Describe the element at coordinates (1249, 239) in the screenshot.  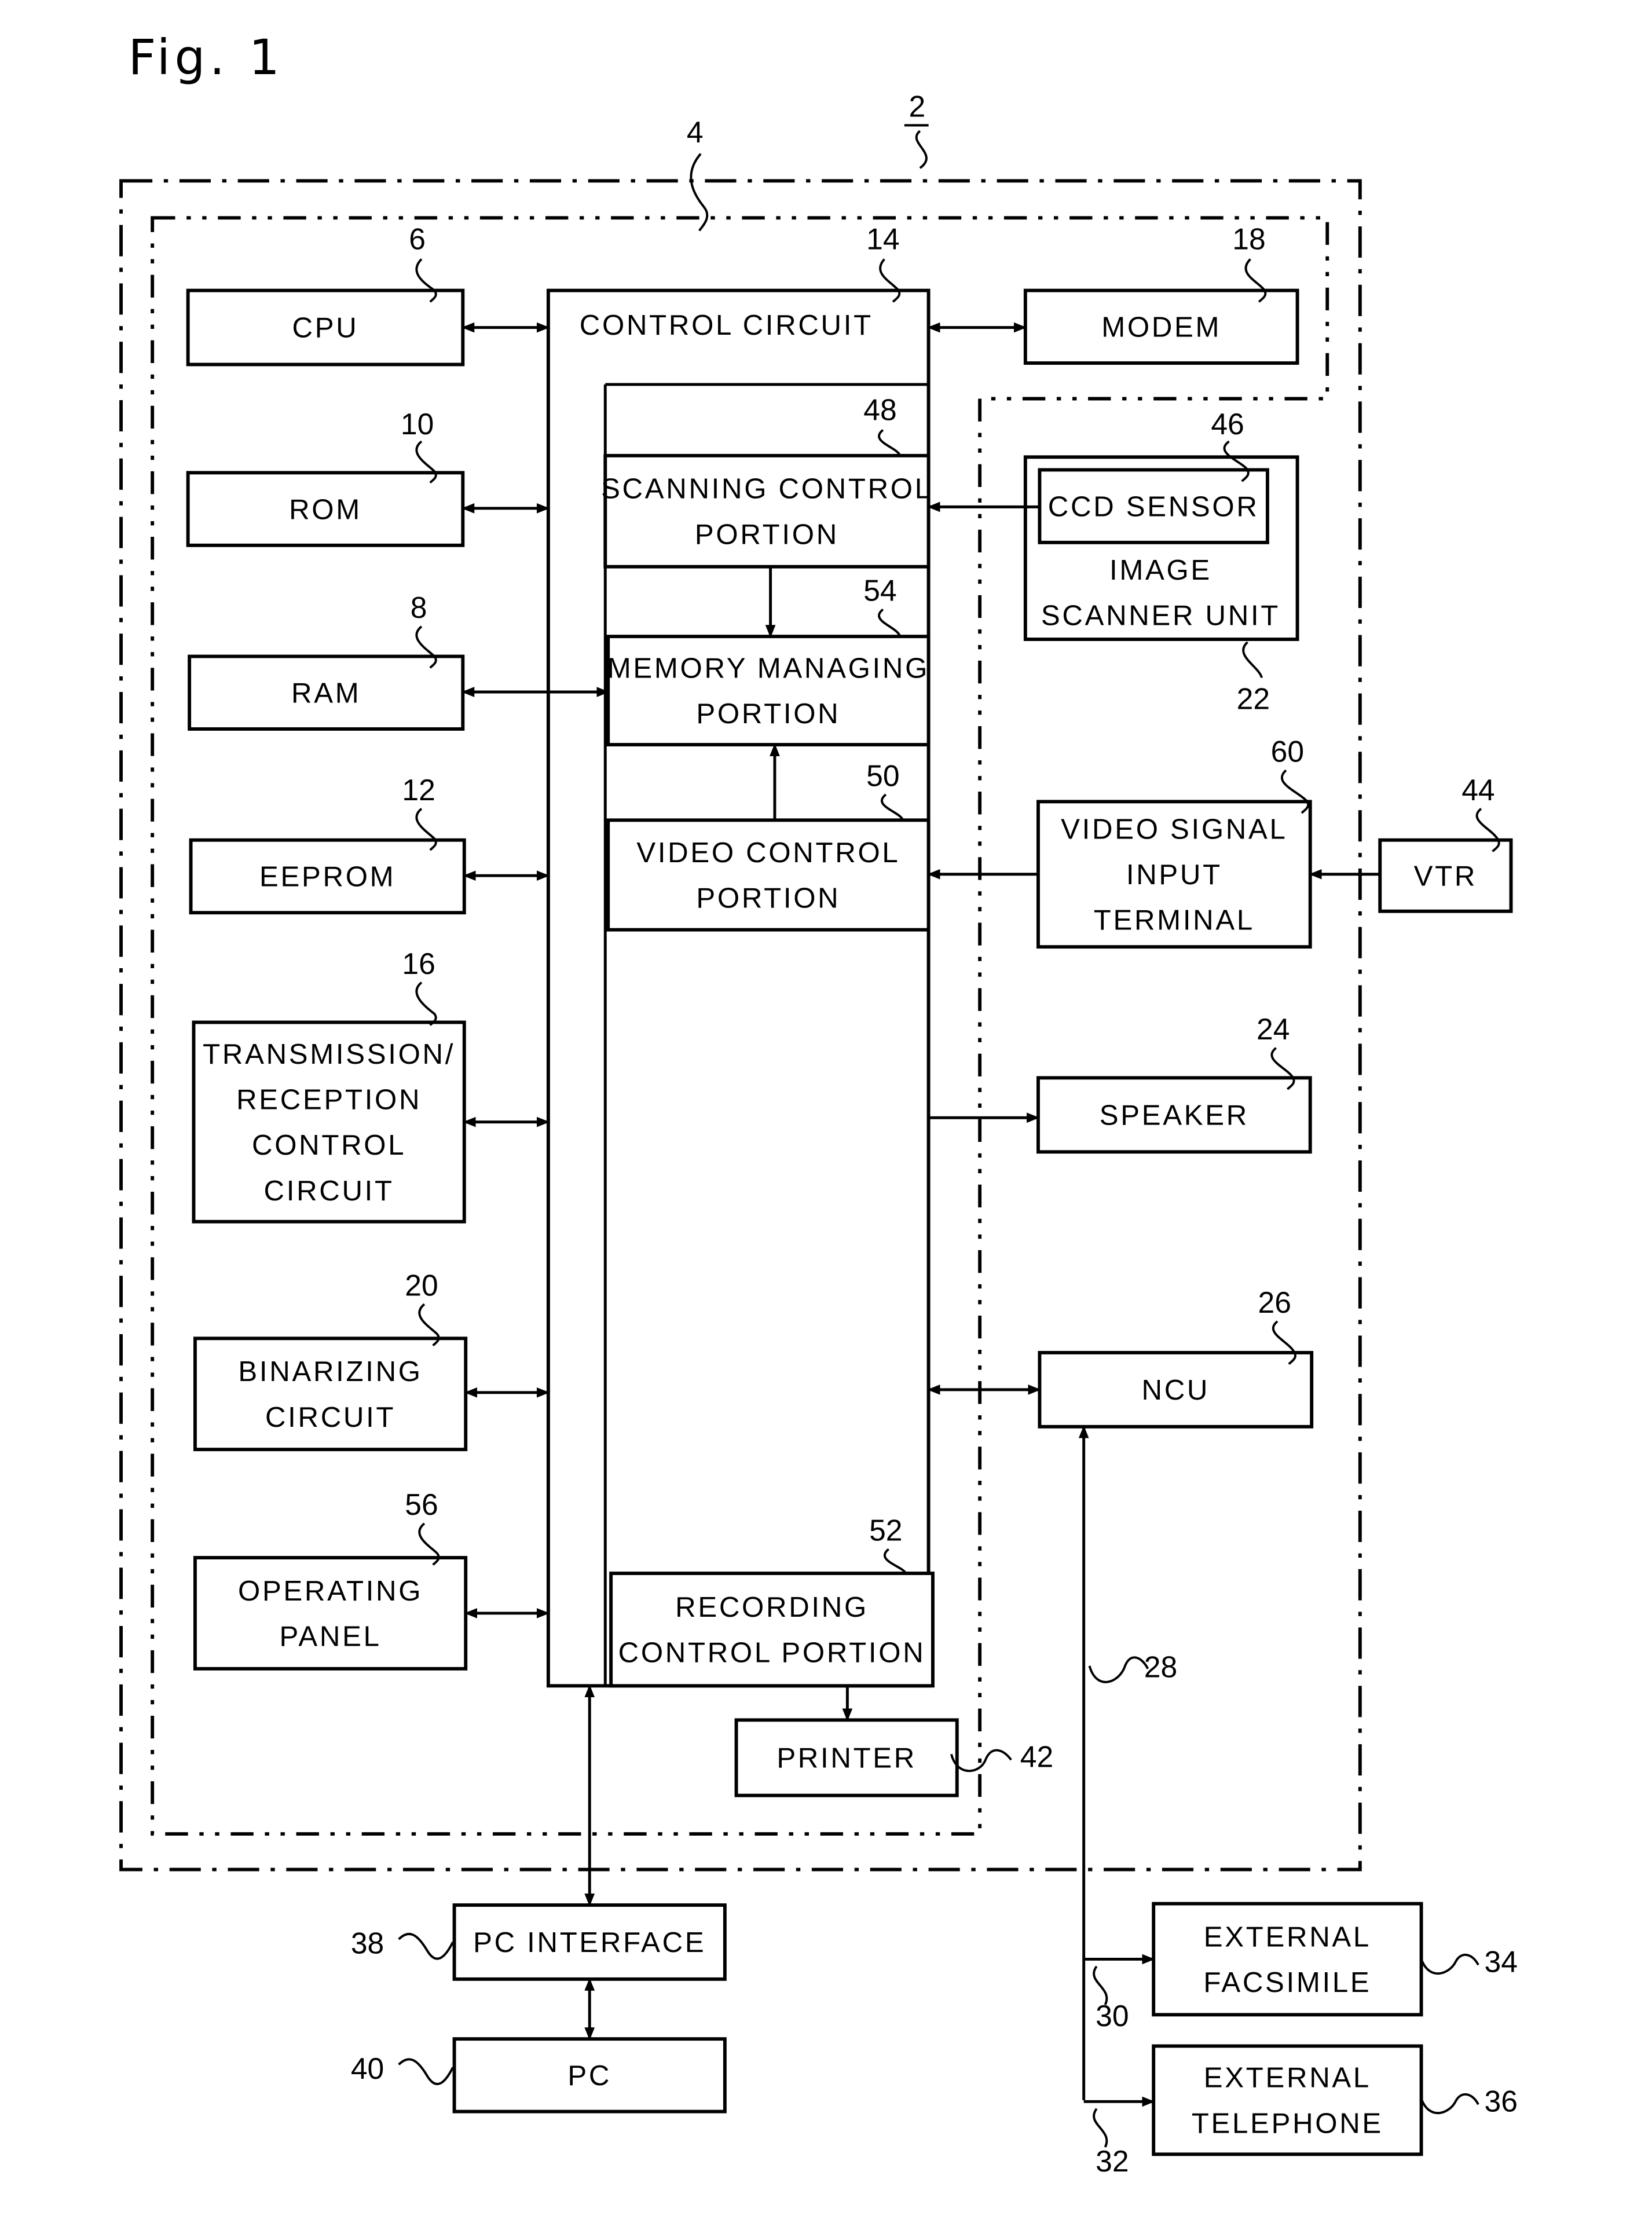
I see `ref-num-modem: 18` at that location.